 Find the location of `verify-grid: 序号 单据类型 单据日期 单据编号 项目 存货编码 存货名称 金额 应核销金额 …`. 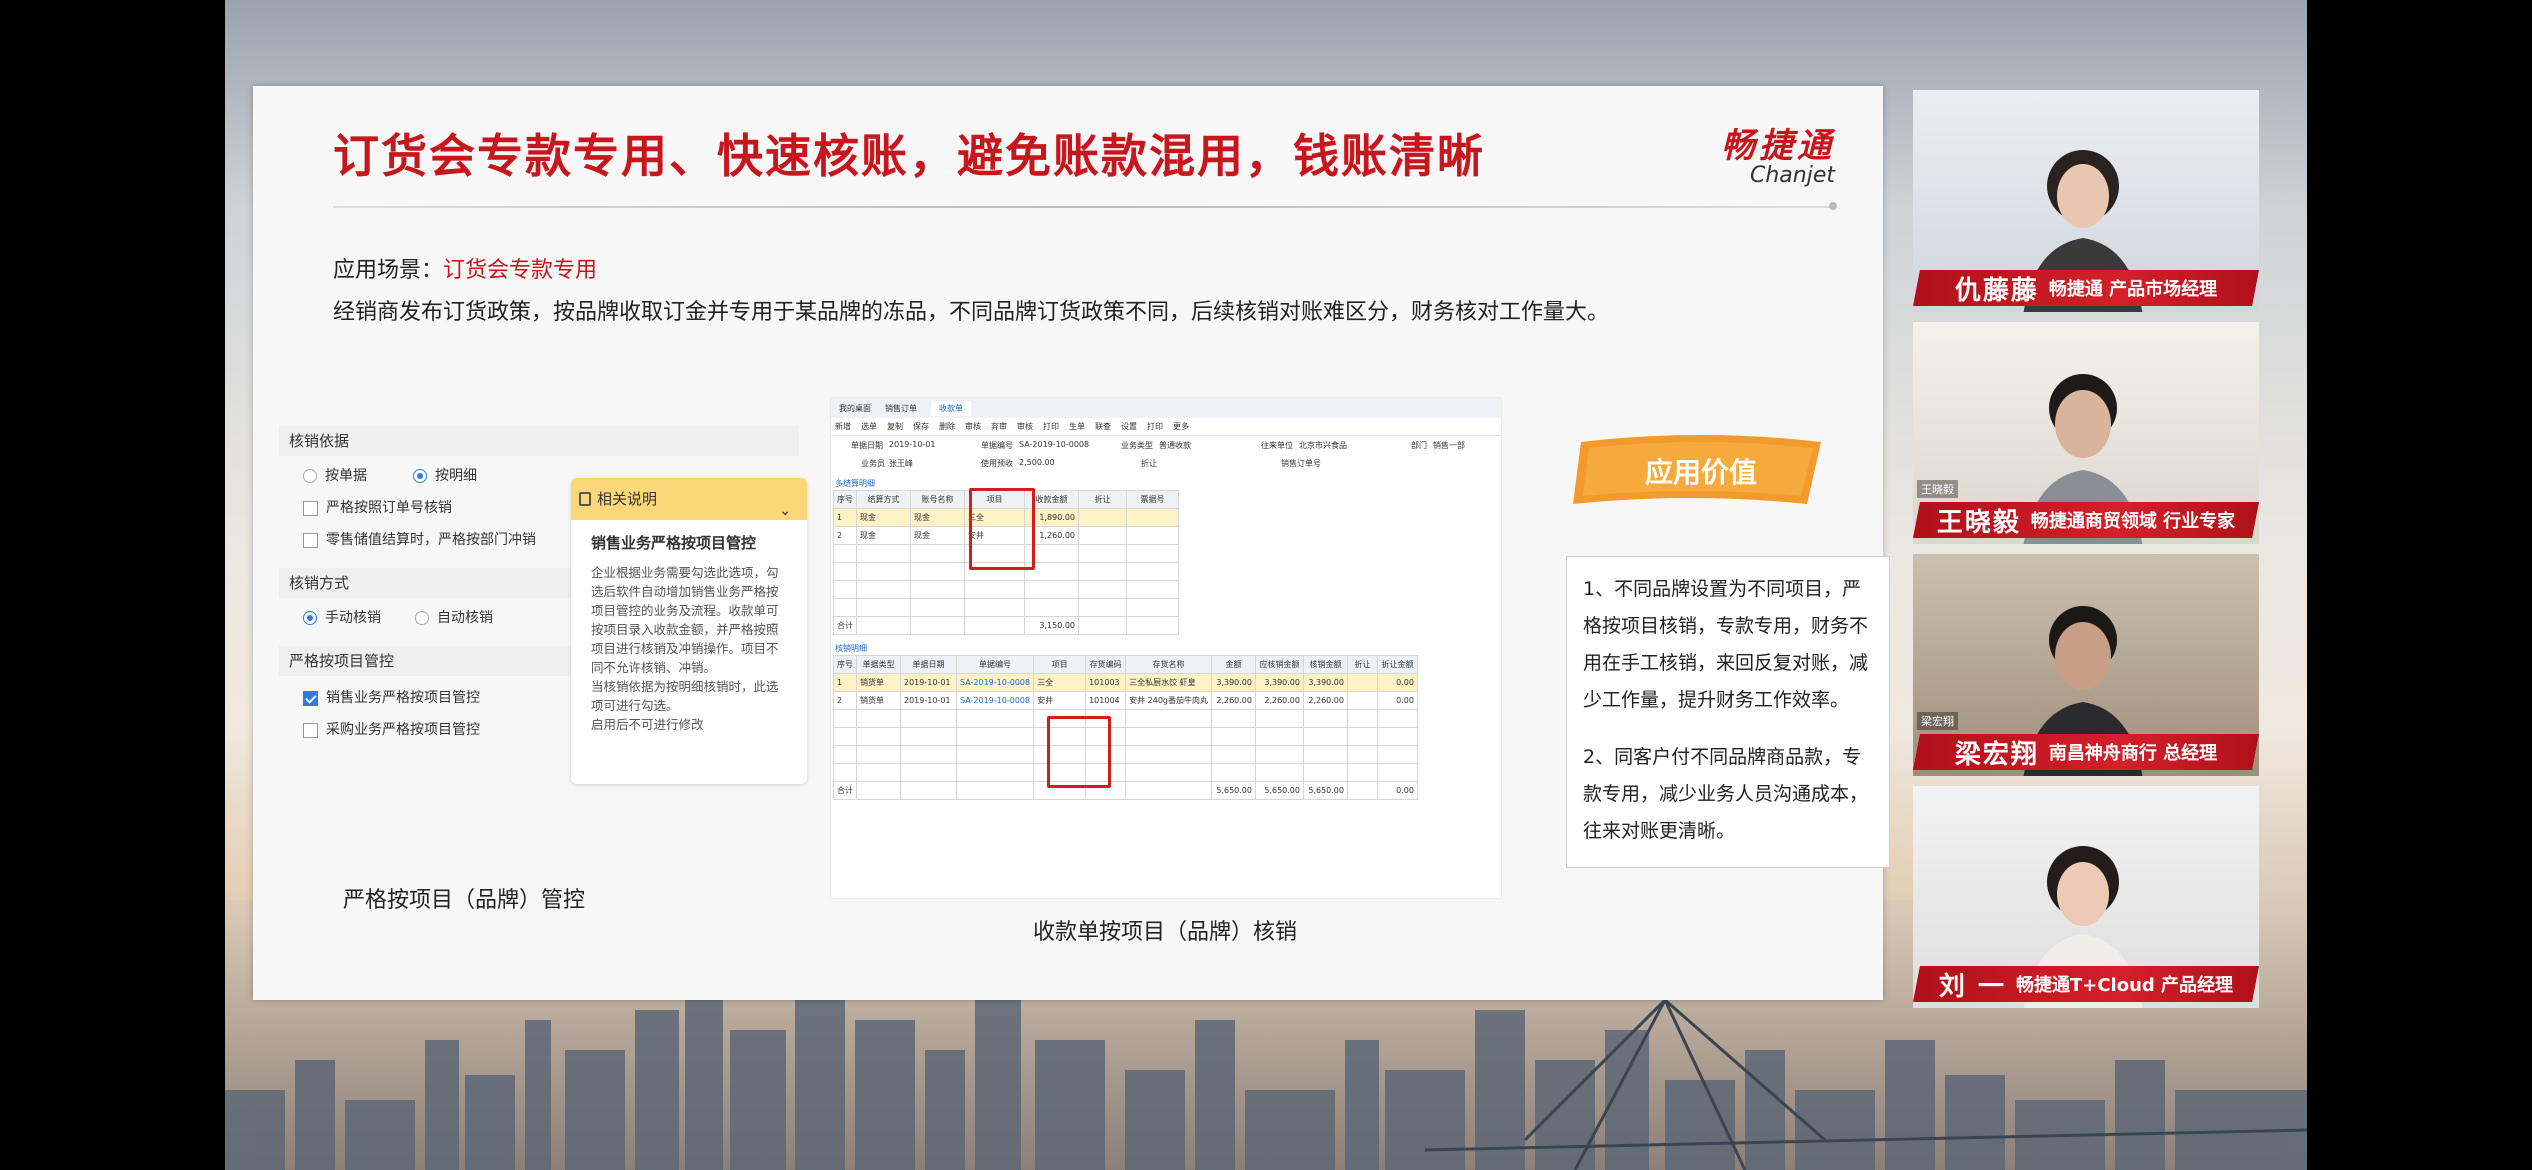

verify-grid: 序号 单据类型 单据日期 单据编号 项目 存货编码 存货名称 金额 应核销金额 … is located at coordinates (1125, 727).